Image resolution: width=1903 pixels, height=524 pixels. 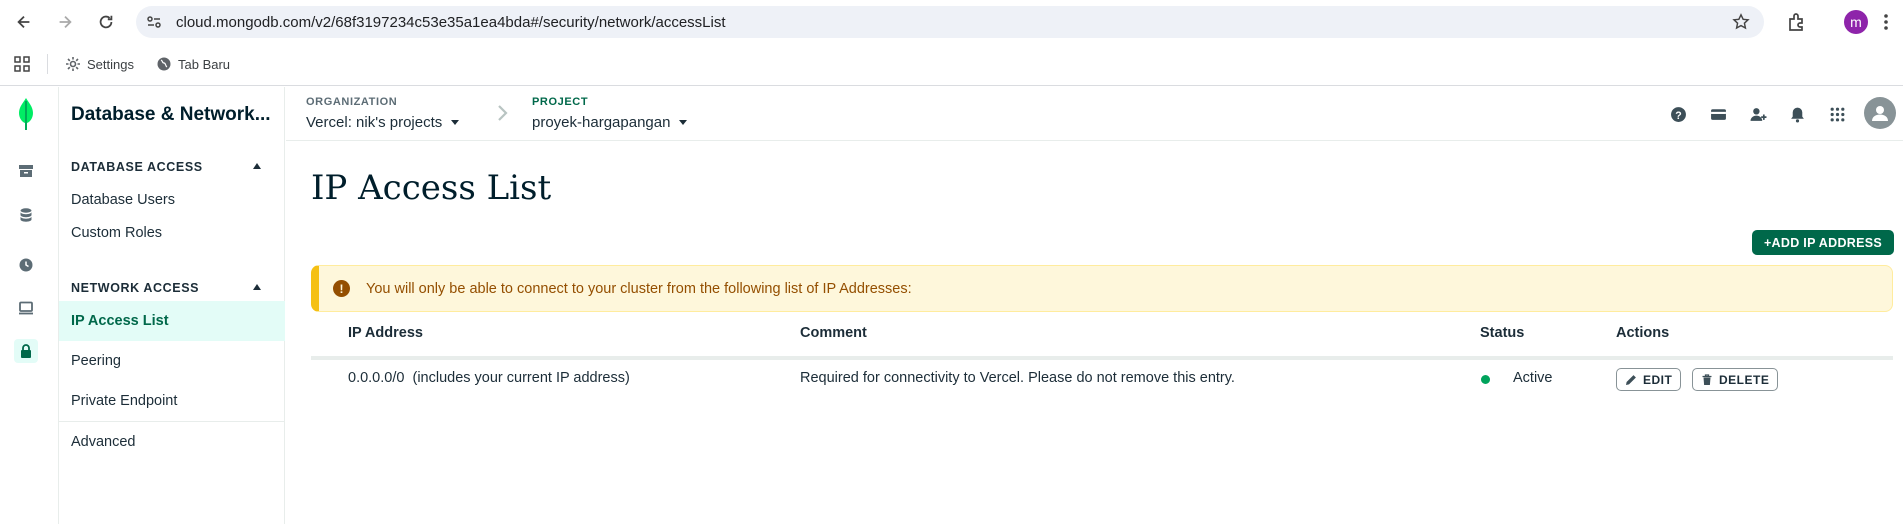 I want to click on reload-icon, so click(x=106, y=22).